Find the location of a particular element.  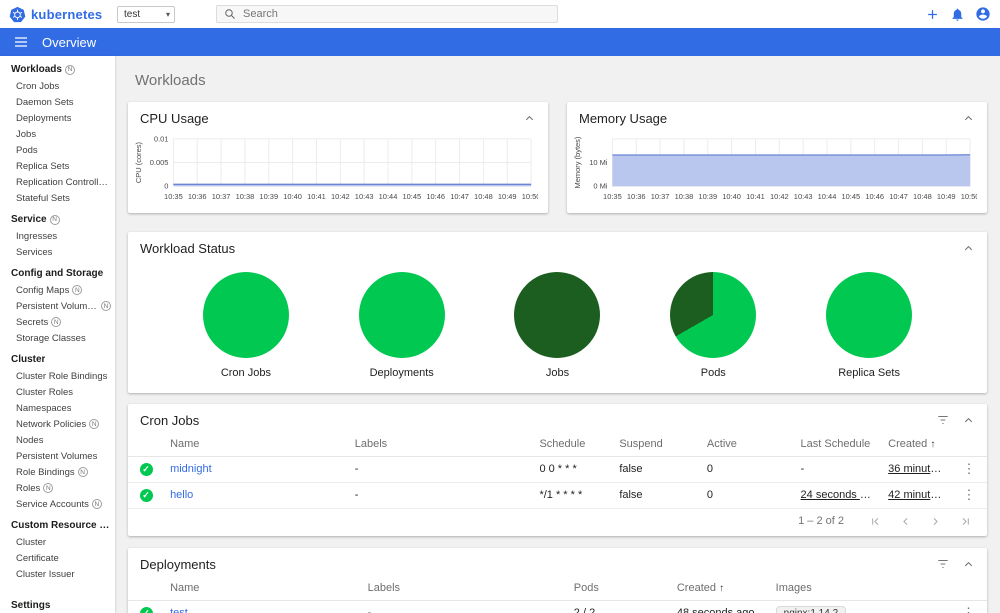

column-header-schedule: Schedule is located at coordinates (573, 444).